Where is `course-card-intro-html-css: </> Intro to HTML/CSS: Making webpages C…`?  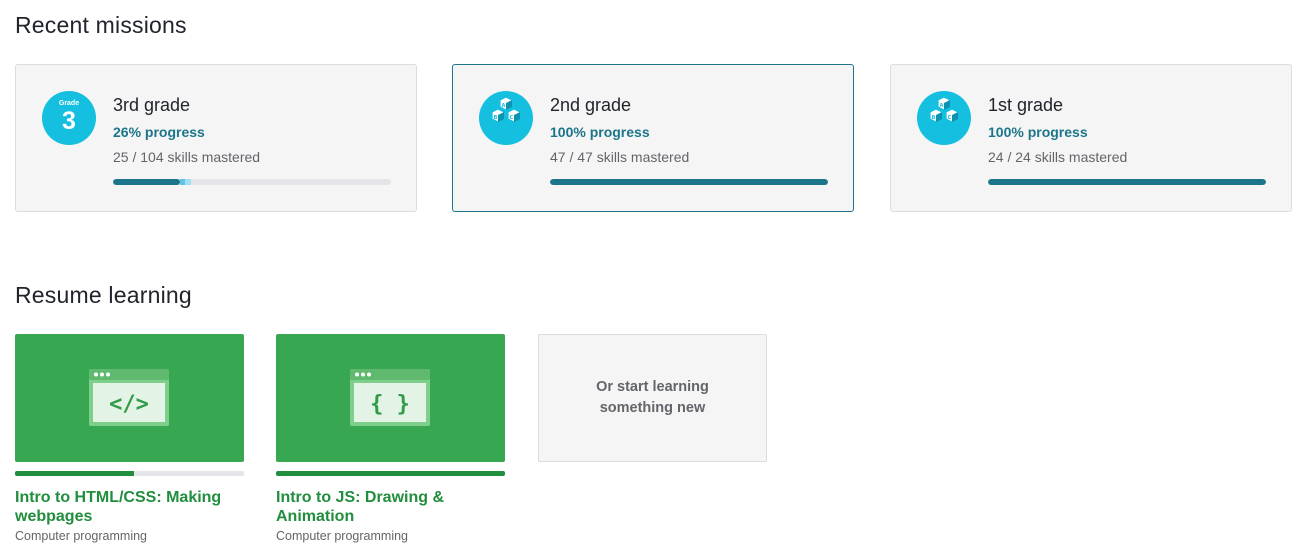
course-card-intro-html-css: </> Intro to HTML/CSS: Making webpages C… is located at coordinates (129, 438).